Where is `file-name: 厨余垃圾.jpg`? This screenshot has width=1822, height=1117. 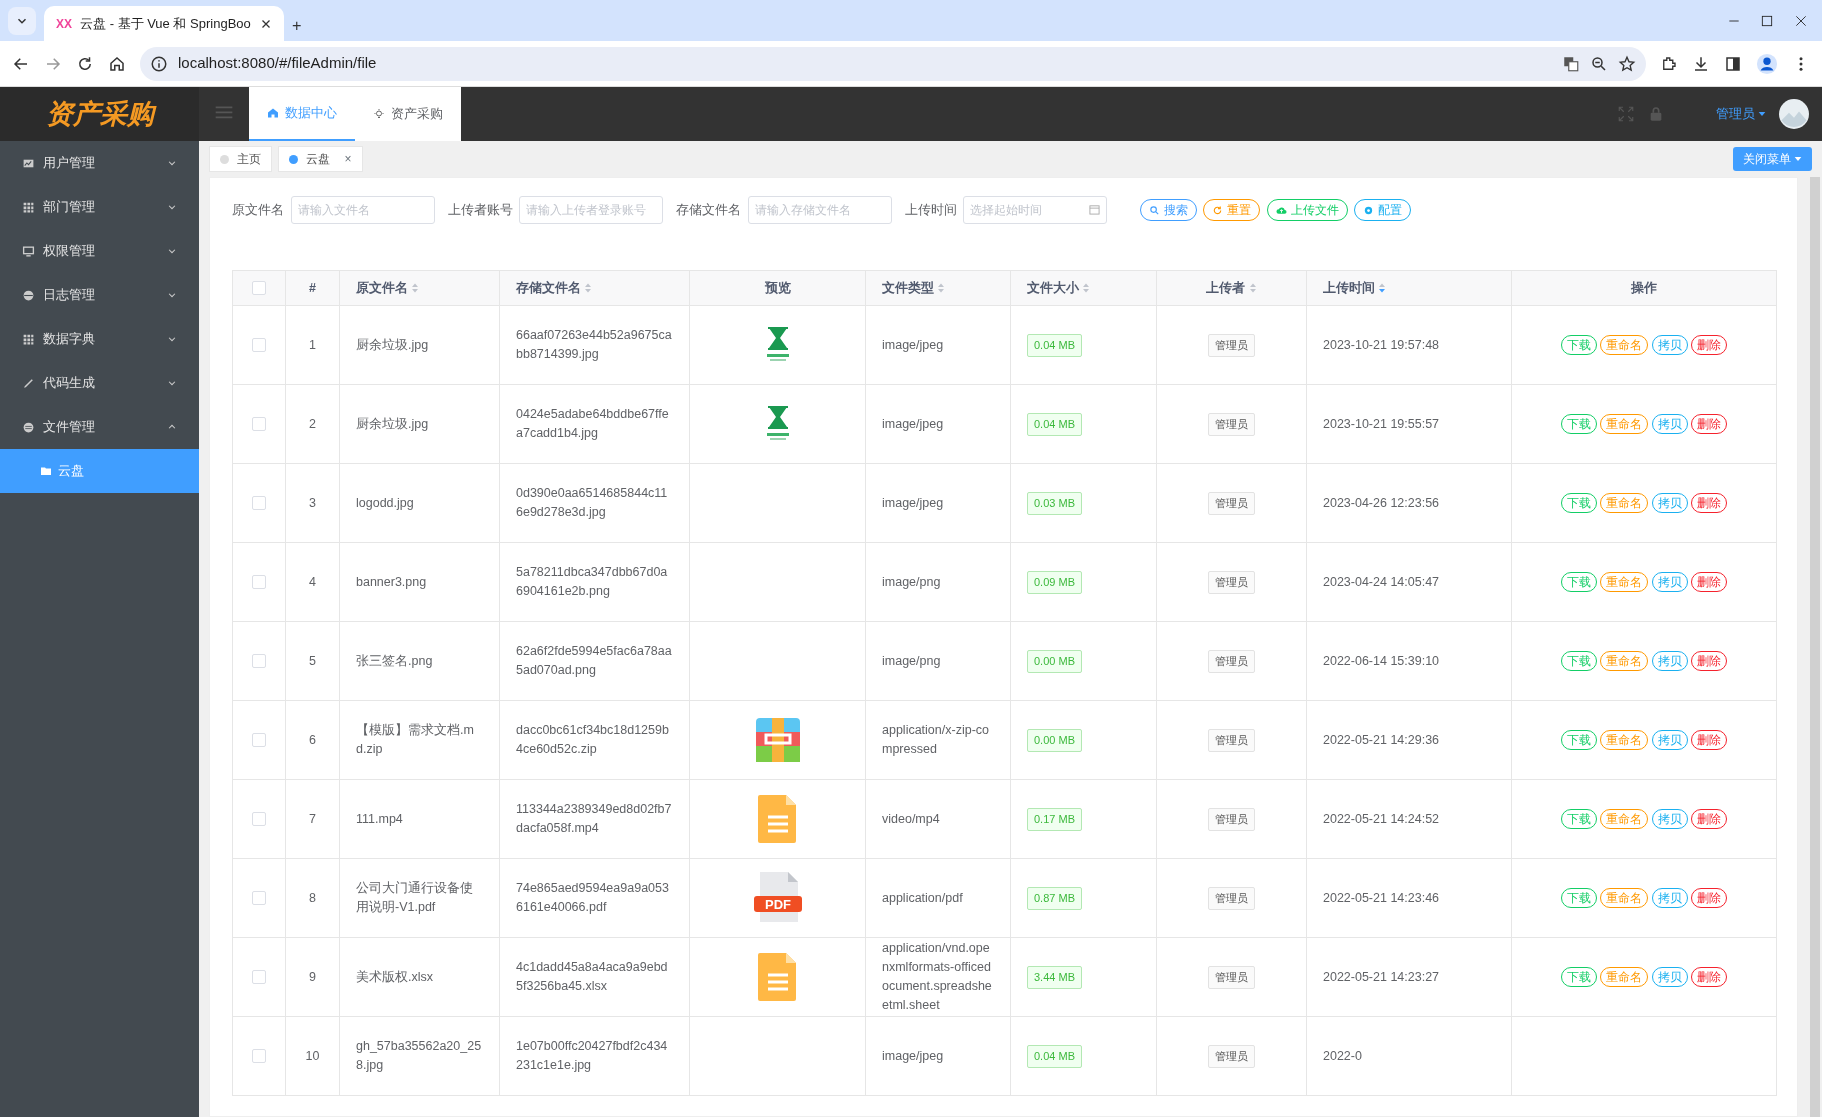
file-name: 厨余垃圾.jpg is located at coordinates (392, 423).